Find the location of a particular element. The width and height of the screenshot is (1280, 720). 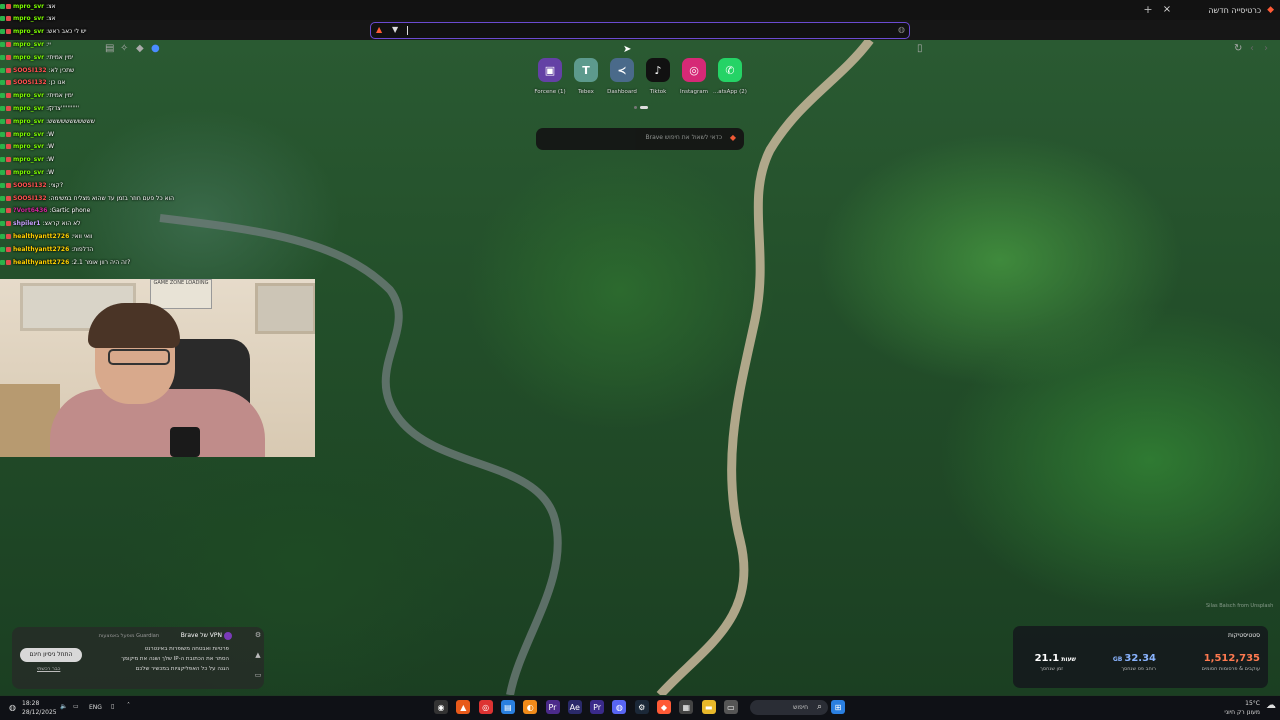

vpn-collapse-icon: ▭ is located at coordinates (258, 675).